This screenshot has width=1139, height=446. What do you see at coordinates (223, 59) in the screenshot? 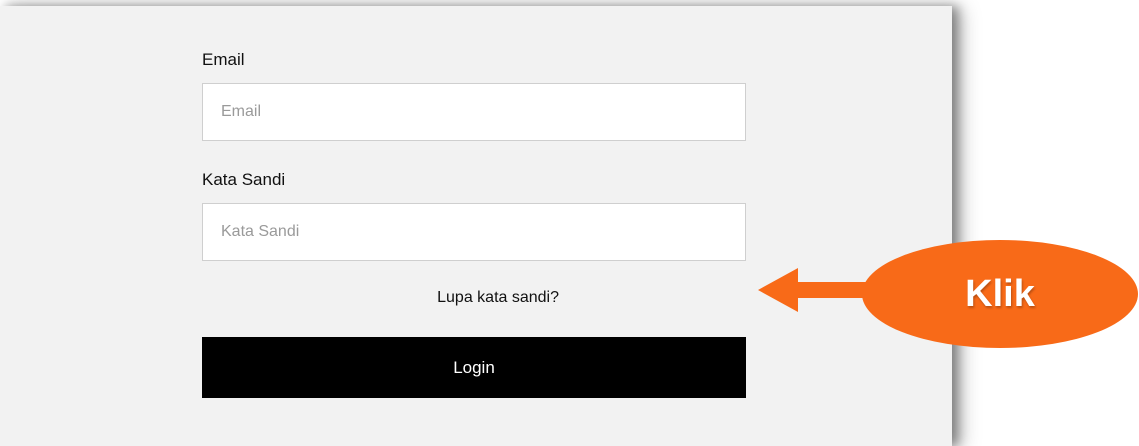
I see `email-label: Email` at bounding box center [223, 59].